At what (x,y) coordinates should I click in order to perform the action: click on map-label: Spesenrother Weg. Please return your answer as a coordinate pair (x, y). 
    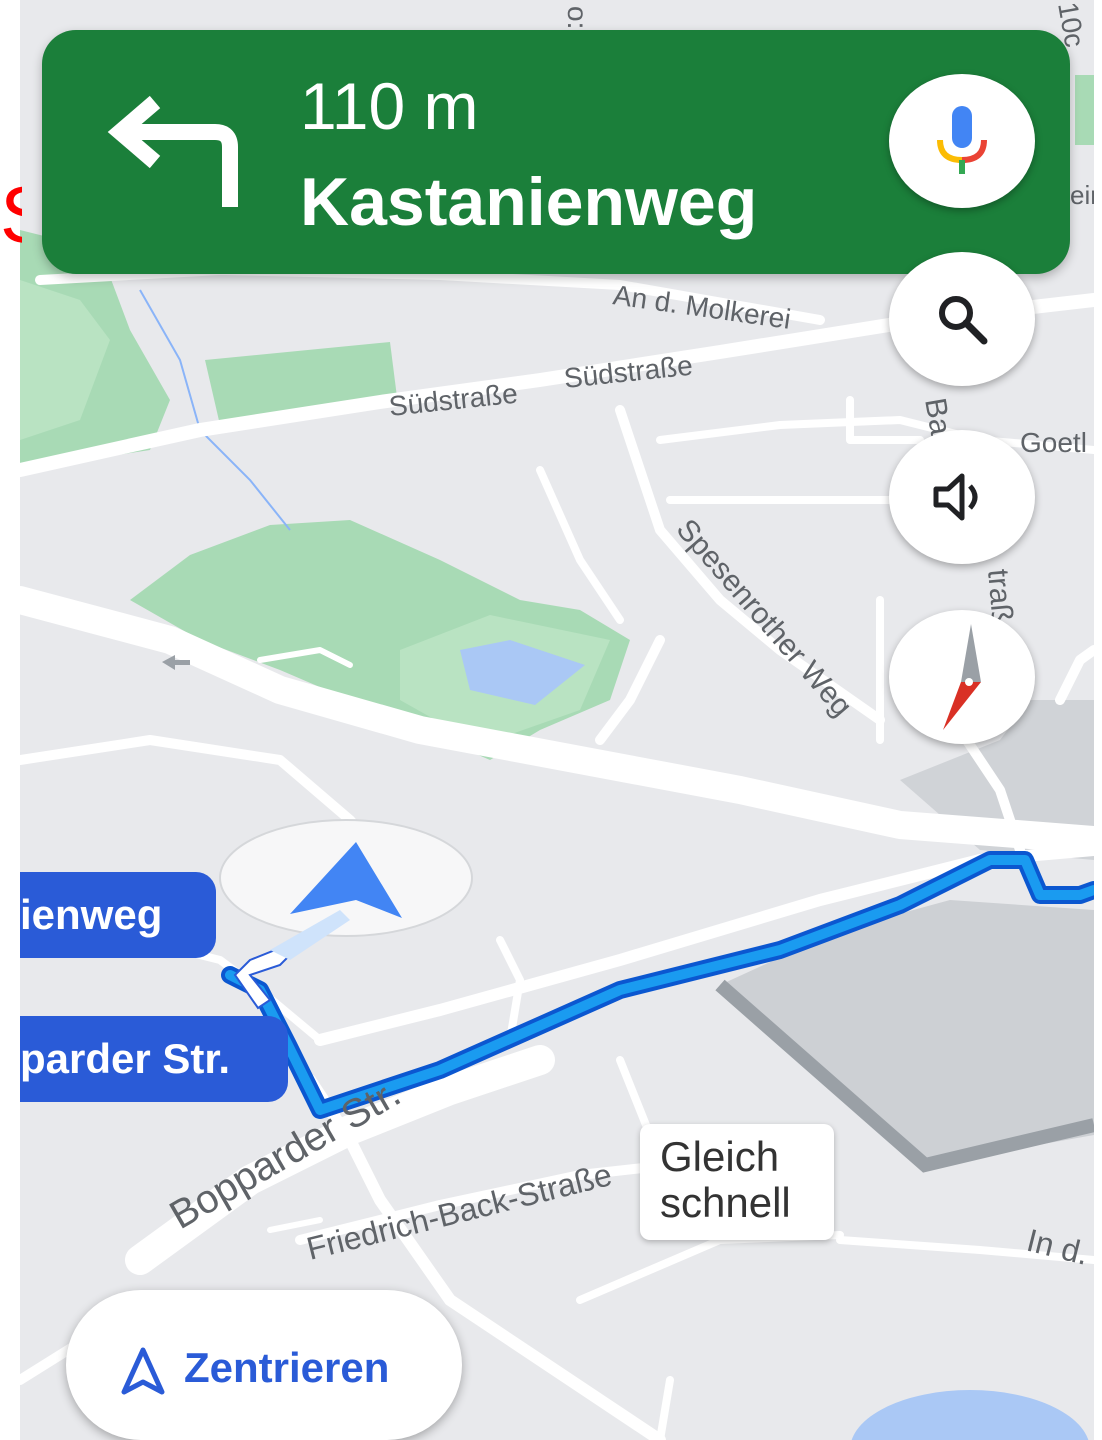
    Looking at the image, I should click on (764, 618).